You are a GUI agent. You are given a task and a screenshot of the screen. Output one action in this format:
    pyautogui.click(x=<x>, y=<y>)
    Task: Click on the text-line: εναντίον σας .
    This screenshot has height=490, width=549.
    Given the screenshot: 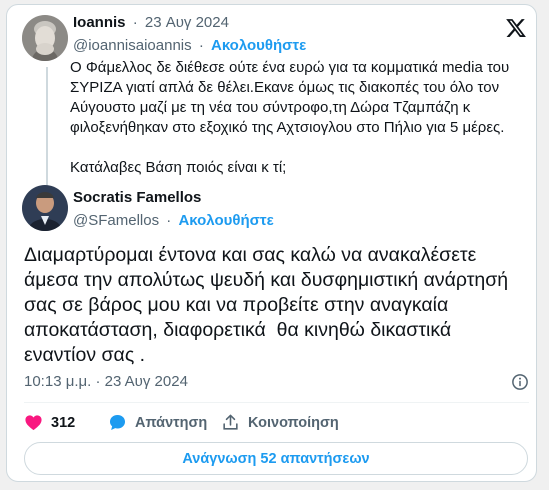 What is the action you would take?
    pyautogui.click(x=85, y=355)
    